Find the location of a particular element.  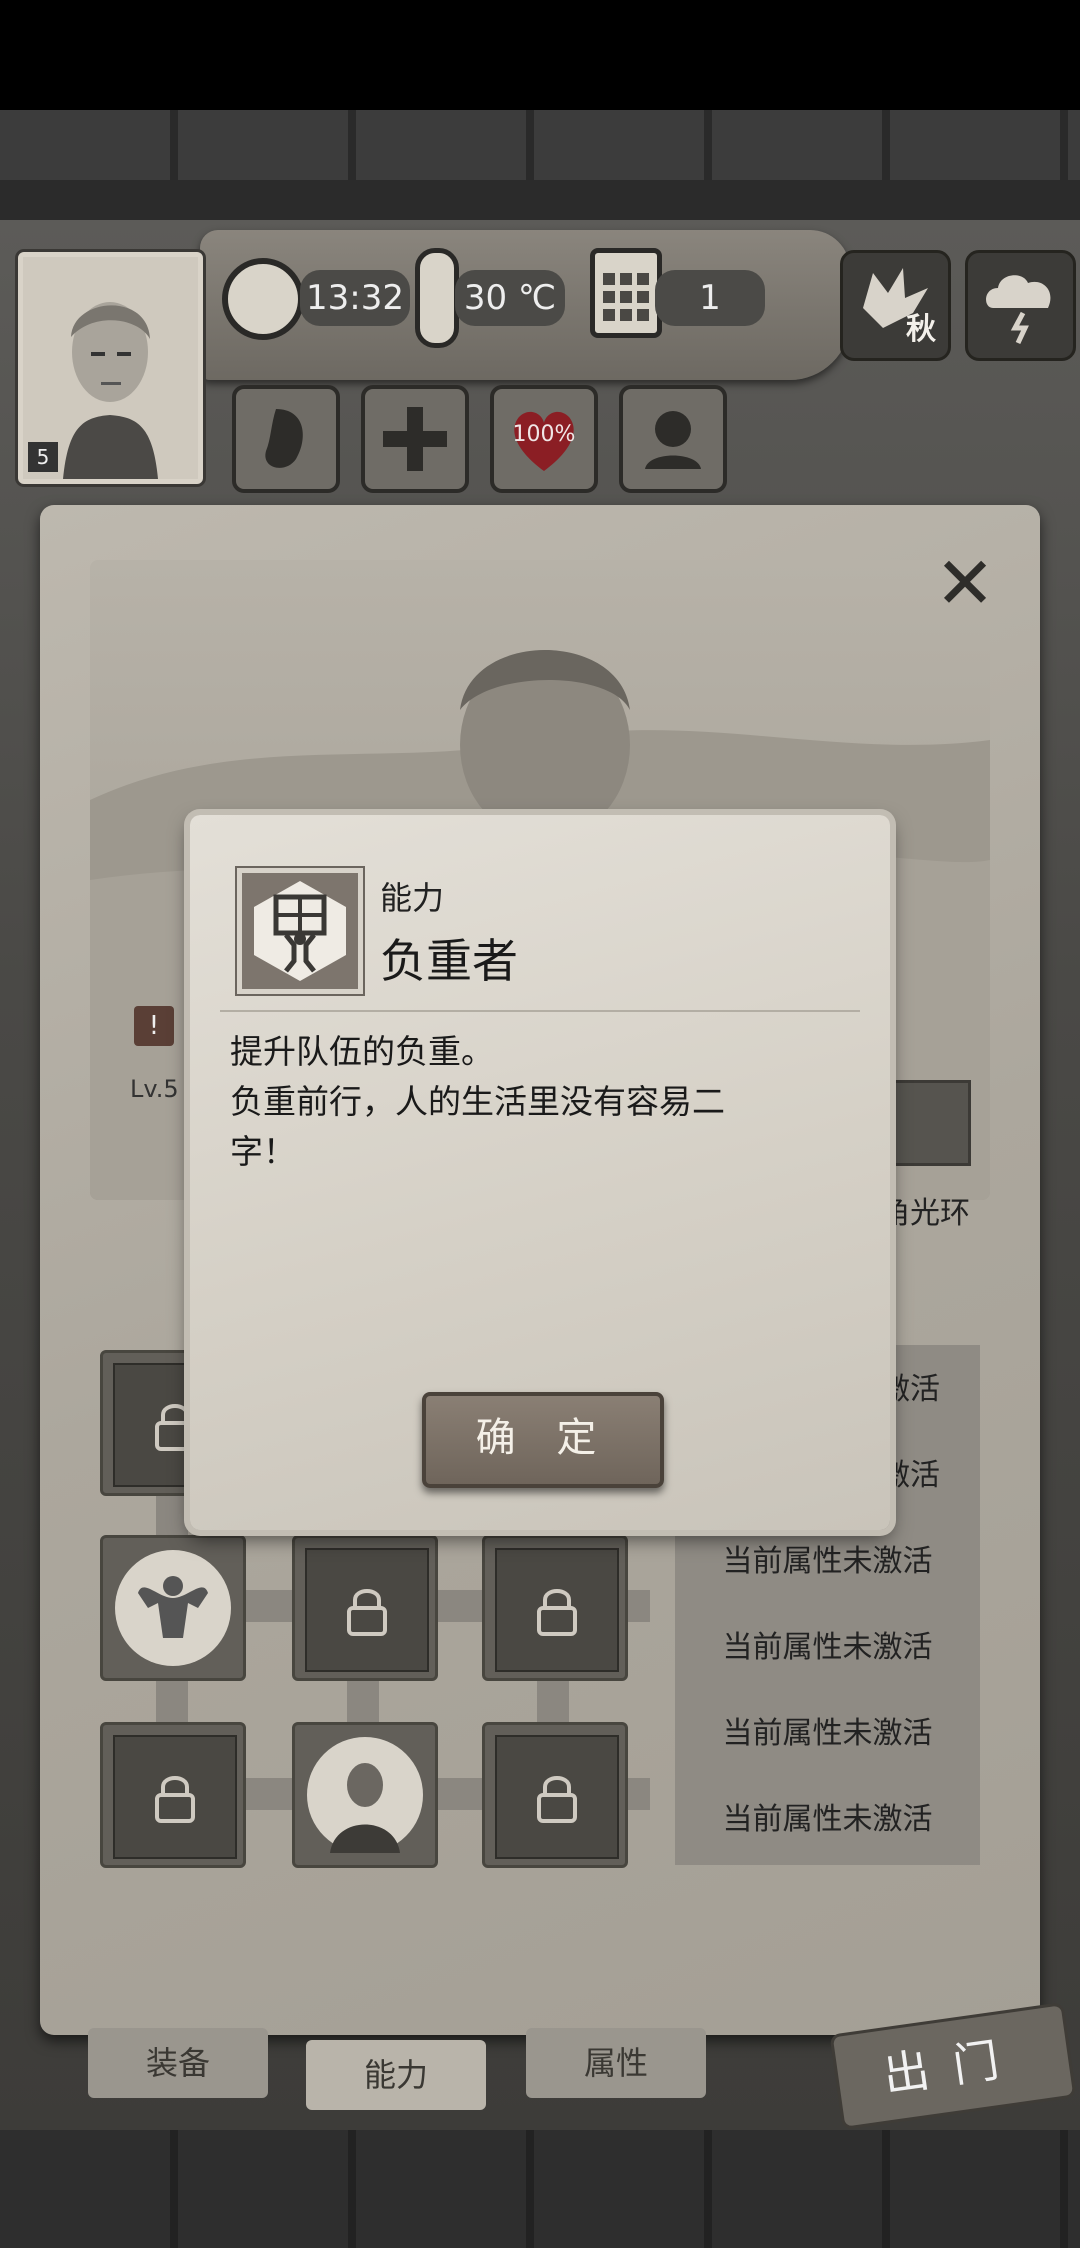

dialog-description-line: 提升队伍的负重。 is located at coordinates (362, 1051).